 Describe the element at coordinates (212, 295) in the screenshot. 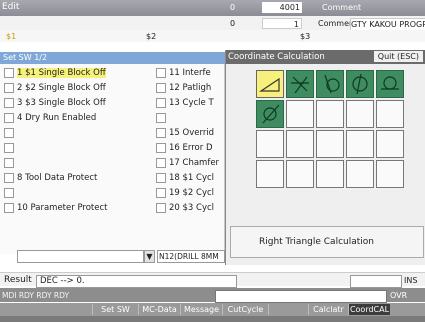

I see `status-bar: MDI RDY RDY RDY OVR` at that location.